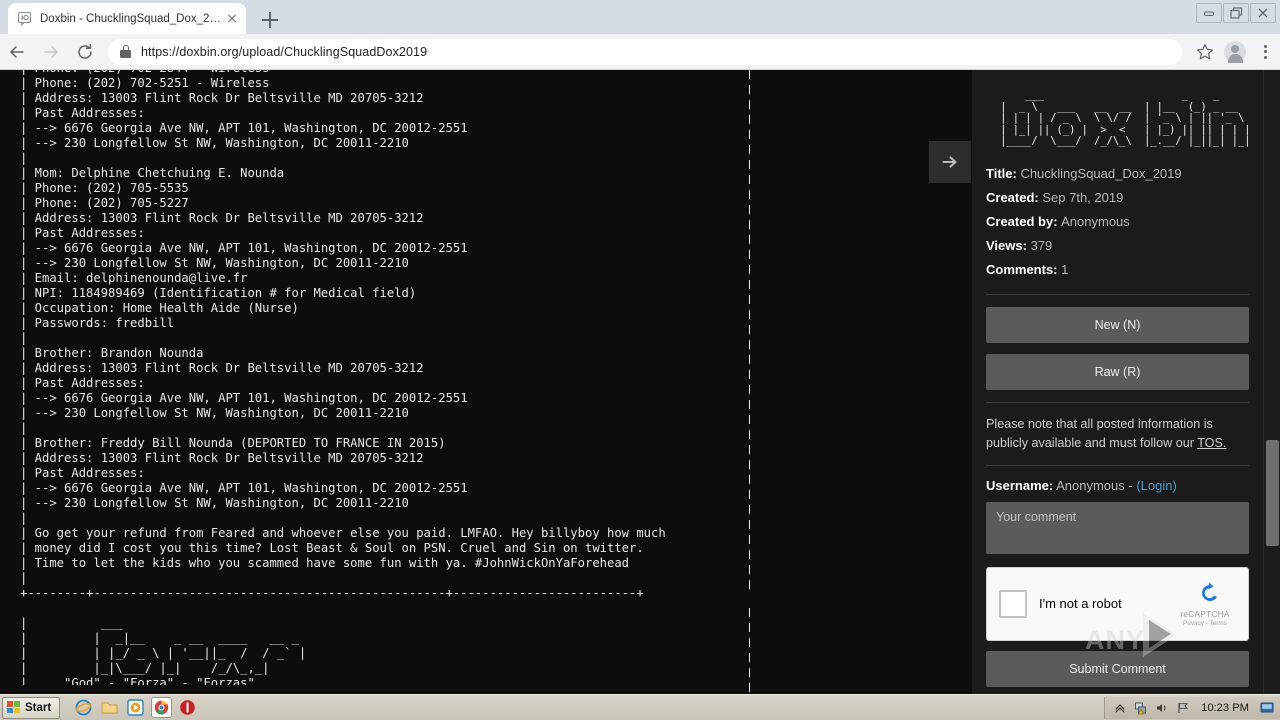 The height and width of the screenshot is (720, 1280). I want to click on internet-explorer-icon, so click(83, 707).